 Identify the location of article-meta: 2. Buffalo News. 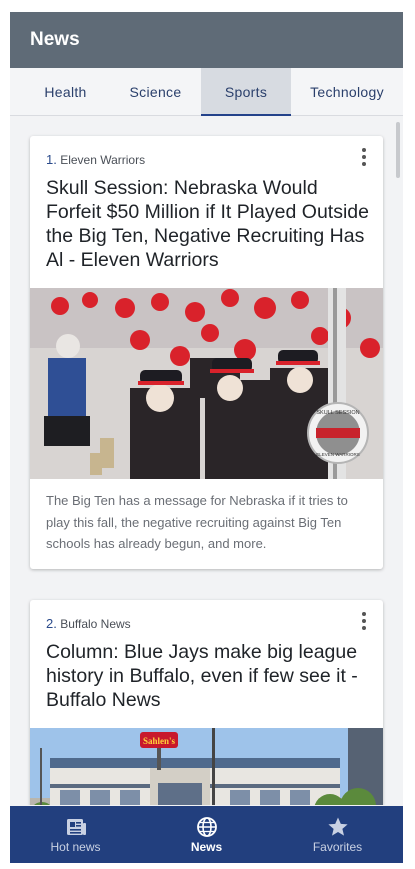
(88, 623).